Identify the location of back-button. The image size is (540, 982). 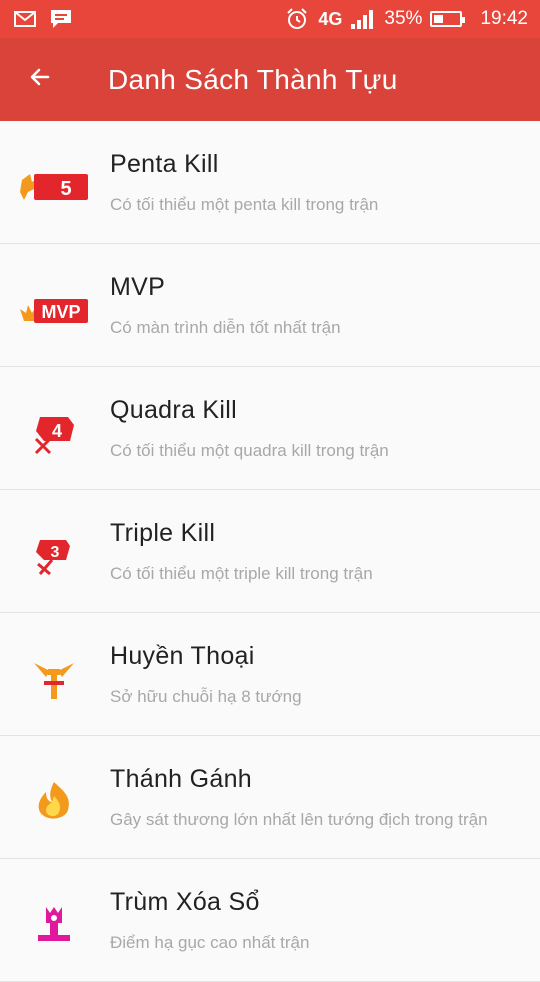
(40, 79).